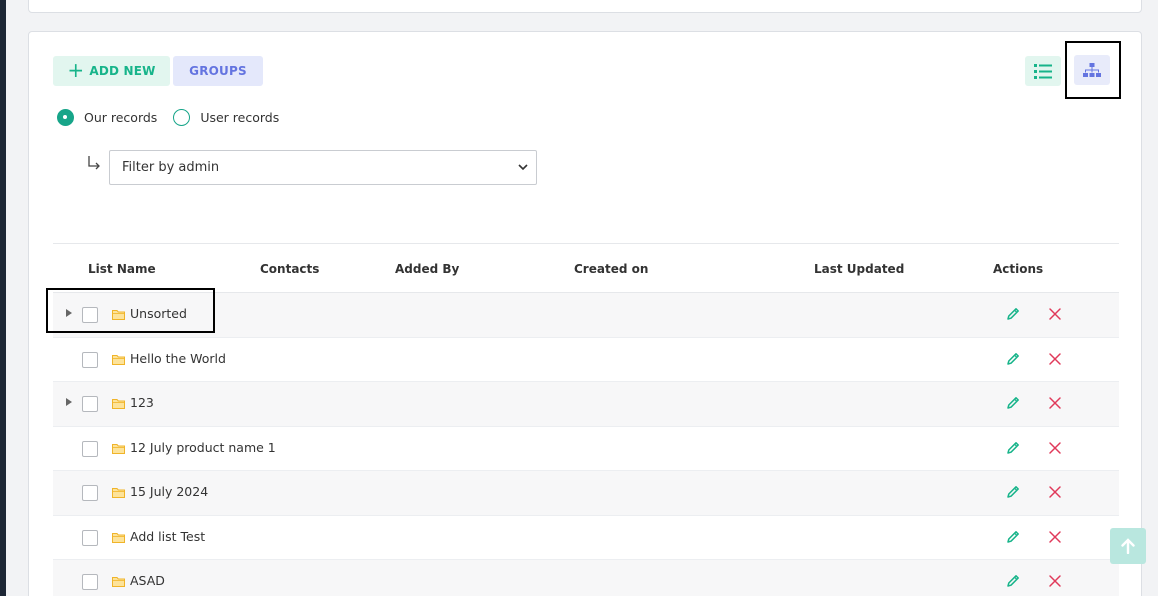  What do you see at coordinates (323, 167) in the screenshot?
I see `admin-filter-select: Filter by admin` at bounding box center [323, 167].